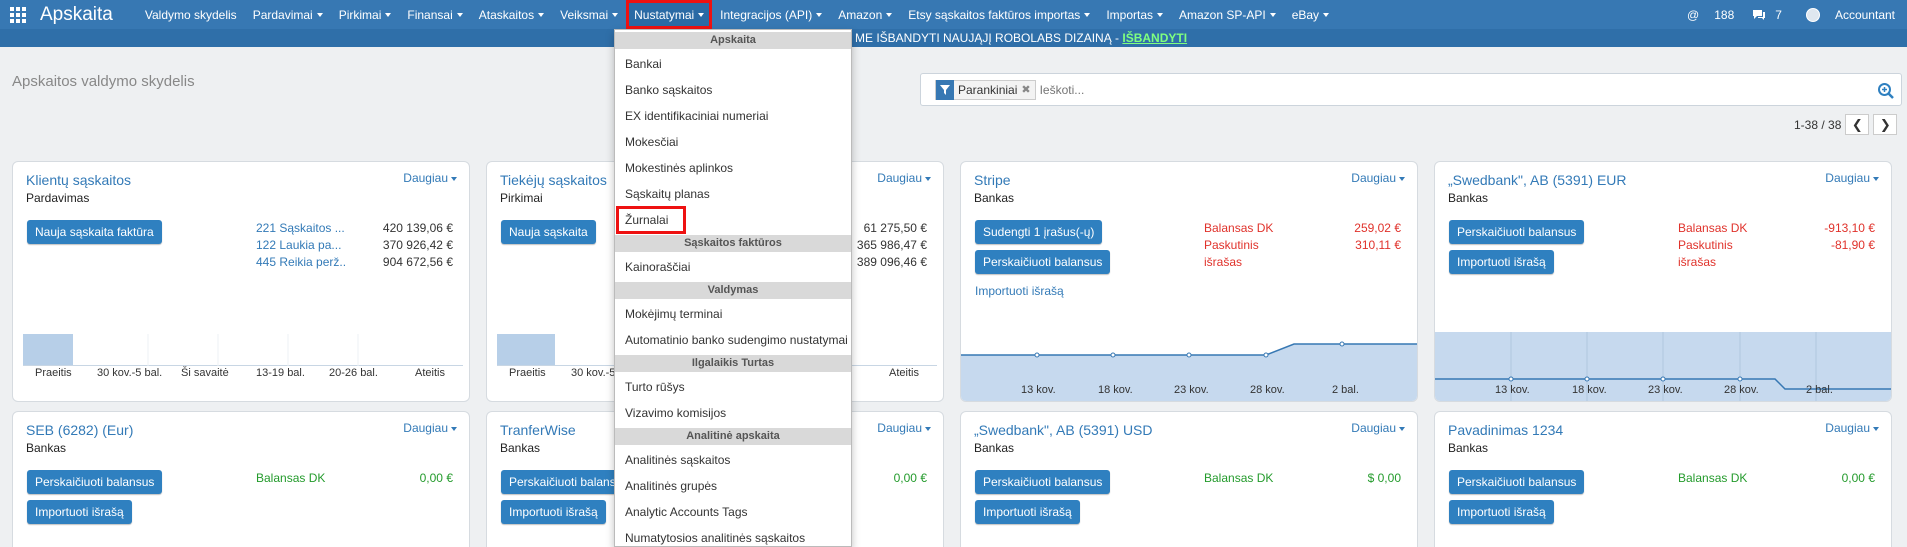 The height and width of the screenshot is (547, 1907). Describe the element at coordinates (1470, 89) in the screenshot. I see `search-input` at that location.